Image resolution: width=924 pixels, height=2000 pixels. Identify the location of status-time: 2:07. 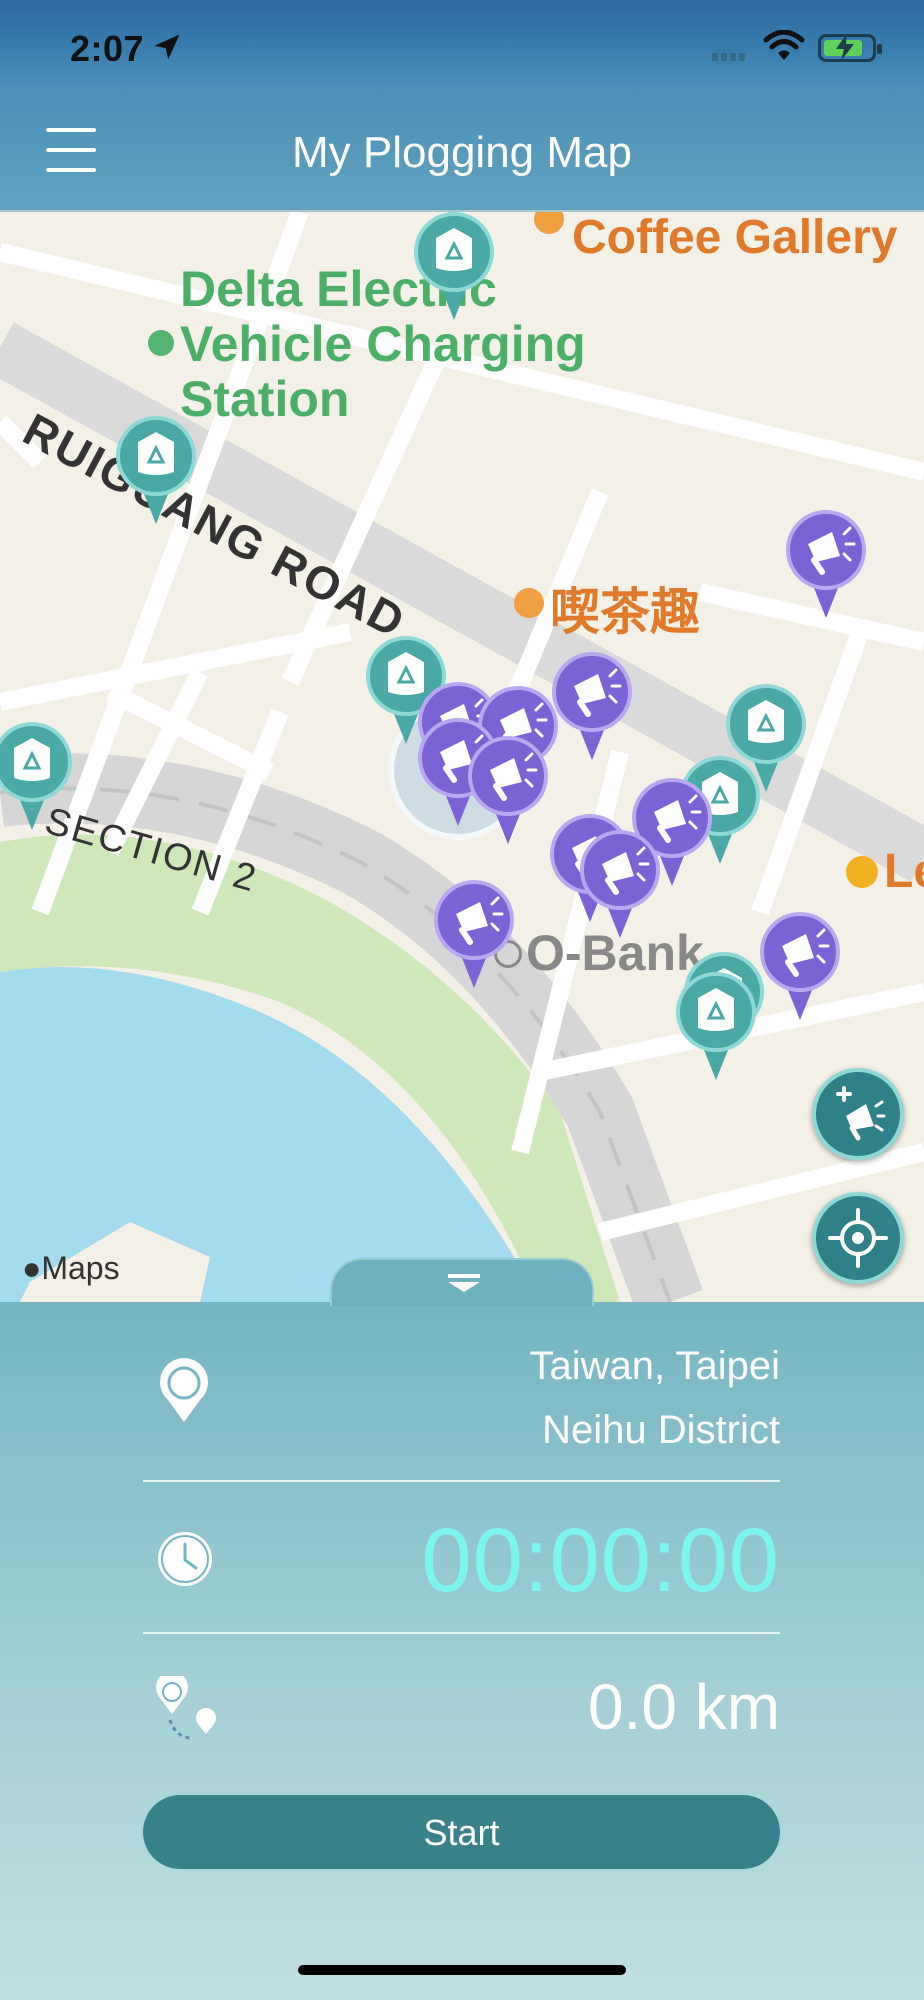
(107, 48).